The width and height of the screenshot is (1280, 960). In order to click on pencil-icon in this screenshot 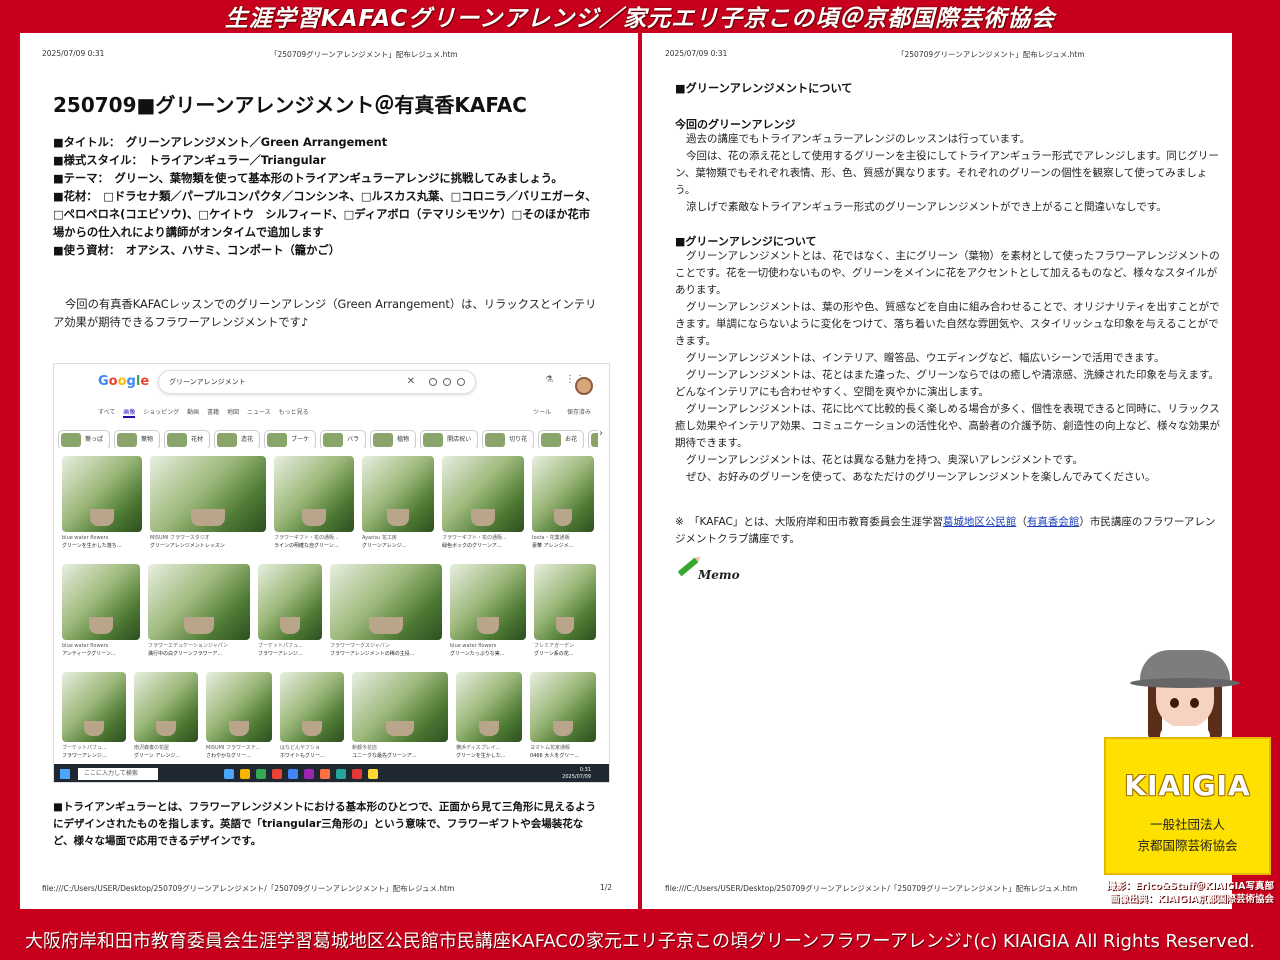, I will do `click(688, 567)`.